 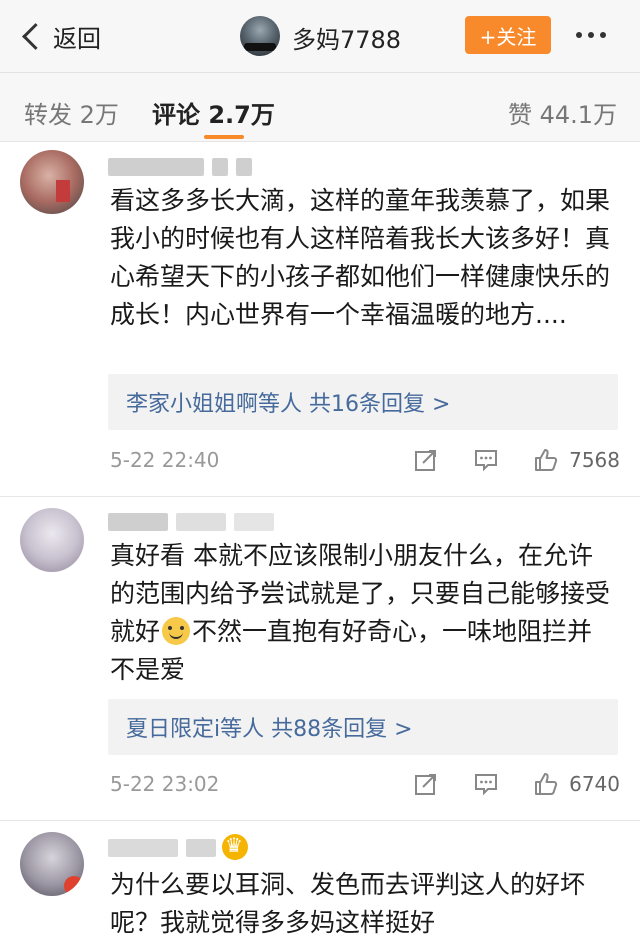 I want to click on like-count: 6740, so click(x=594, y=784).